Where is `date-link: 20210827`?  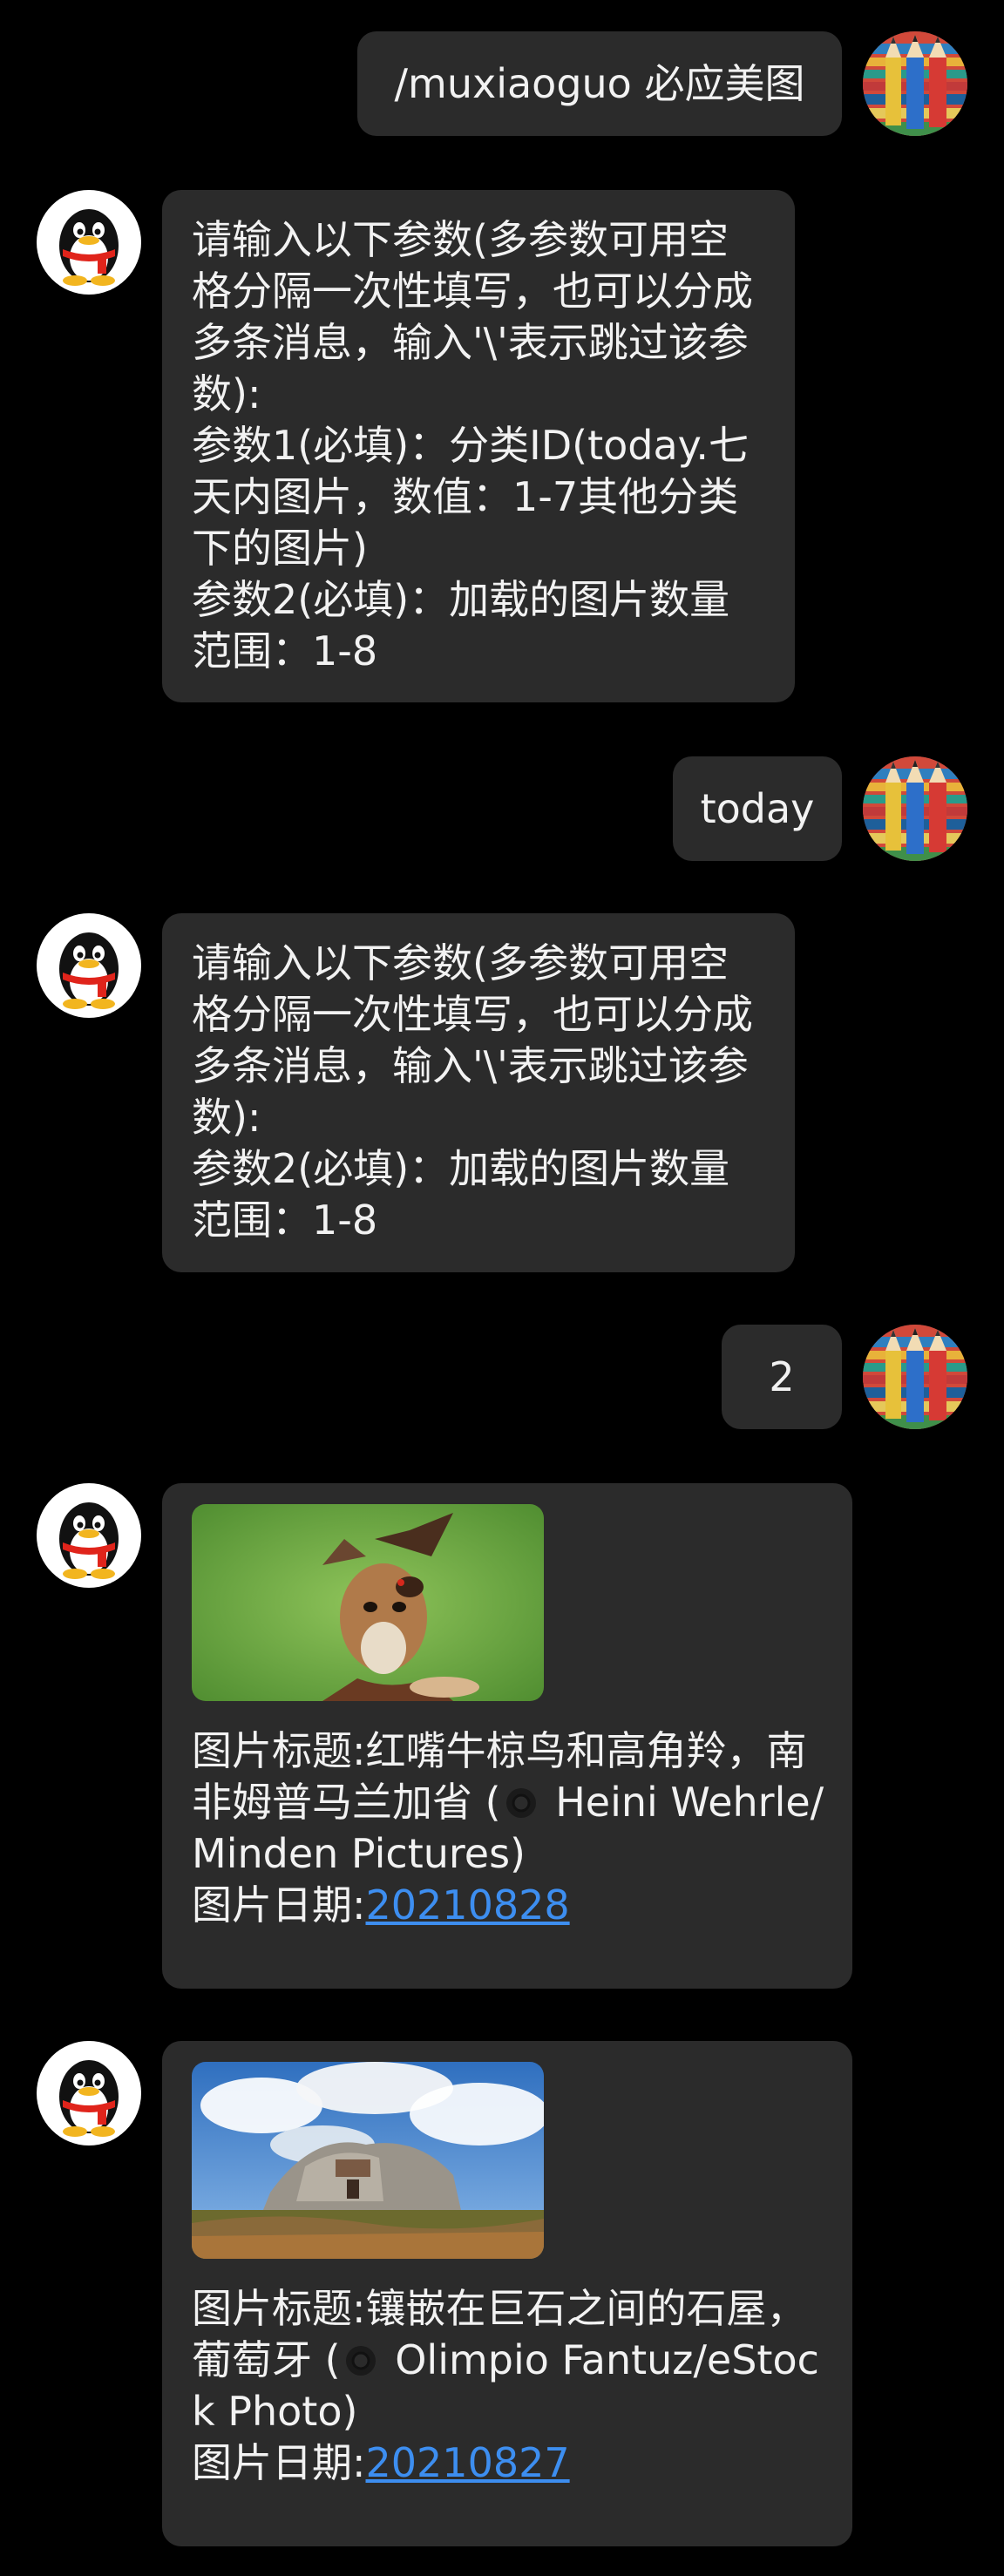 date-link: 20210827 is located at coordinates (468, 2462).